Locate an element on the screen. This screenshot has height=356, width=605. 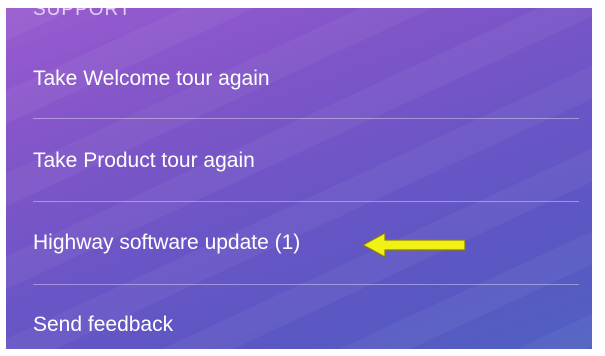
menu-item-label: Send feedback is located at coordinates (103, 324).